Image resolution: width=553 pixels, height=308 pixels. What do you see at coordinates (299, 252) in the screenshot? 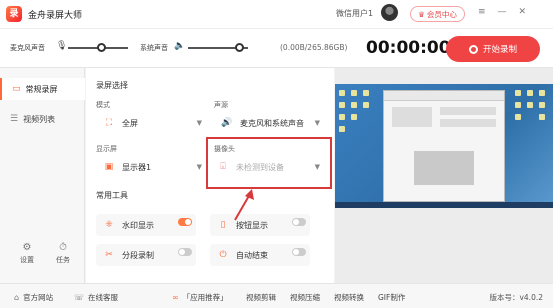
I see `auto-stop-toggle` at bounding box center [299, 252].